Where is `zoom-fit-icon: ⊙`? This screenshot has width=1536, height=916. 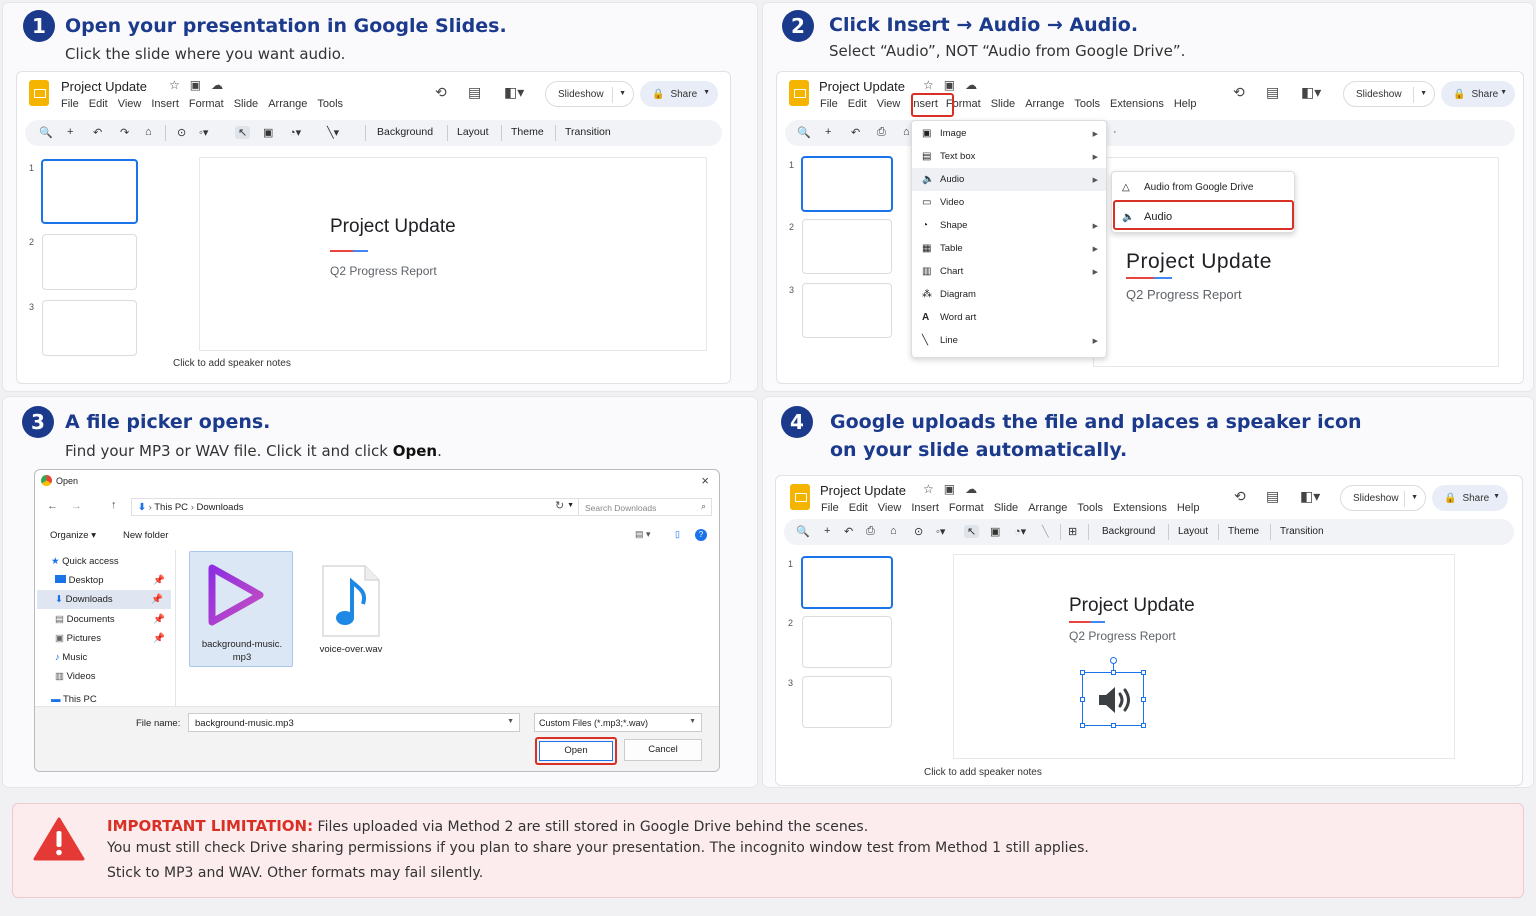
zoom-fit-icon: ⊙ is located at coordinates (918, 531).